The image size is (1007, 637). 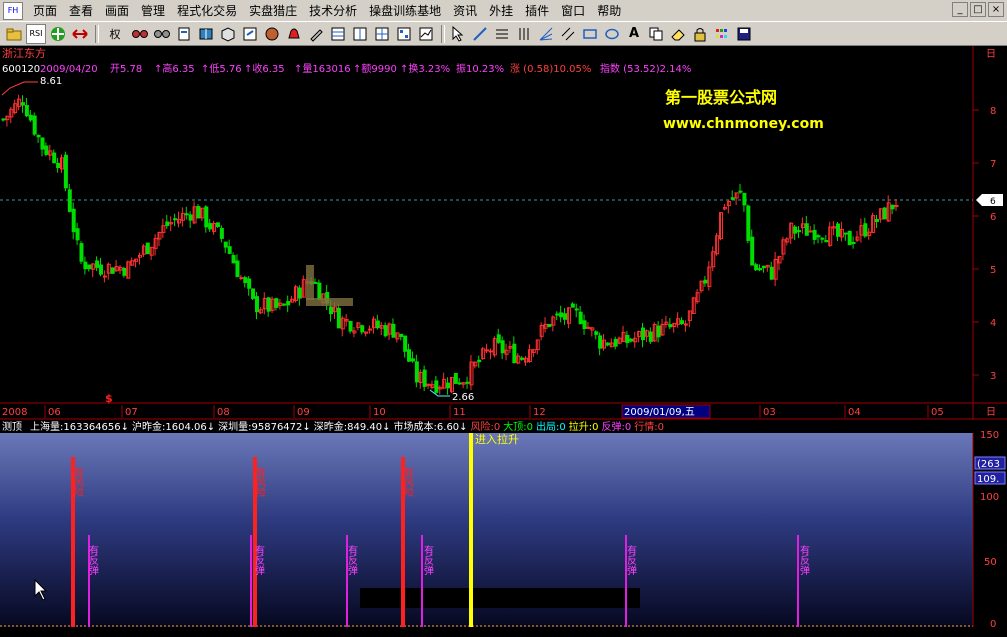 I want to click on amount-value: ↑额9990, so click(x=375, y=68).